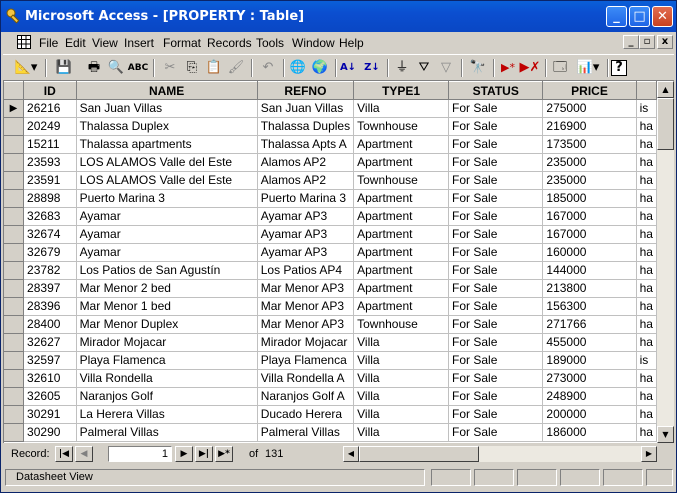 The width and height of the screenshot is (677, 493). I want to click on menu-format: Format, so click(182, 43).